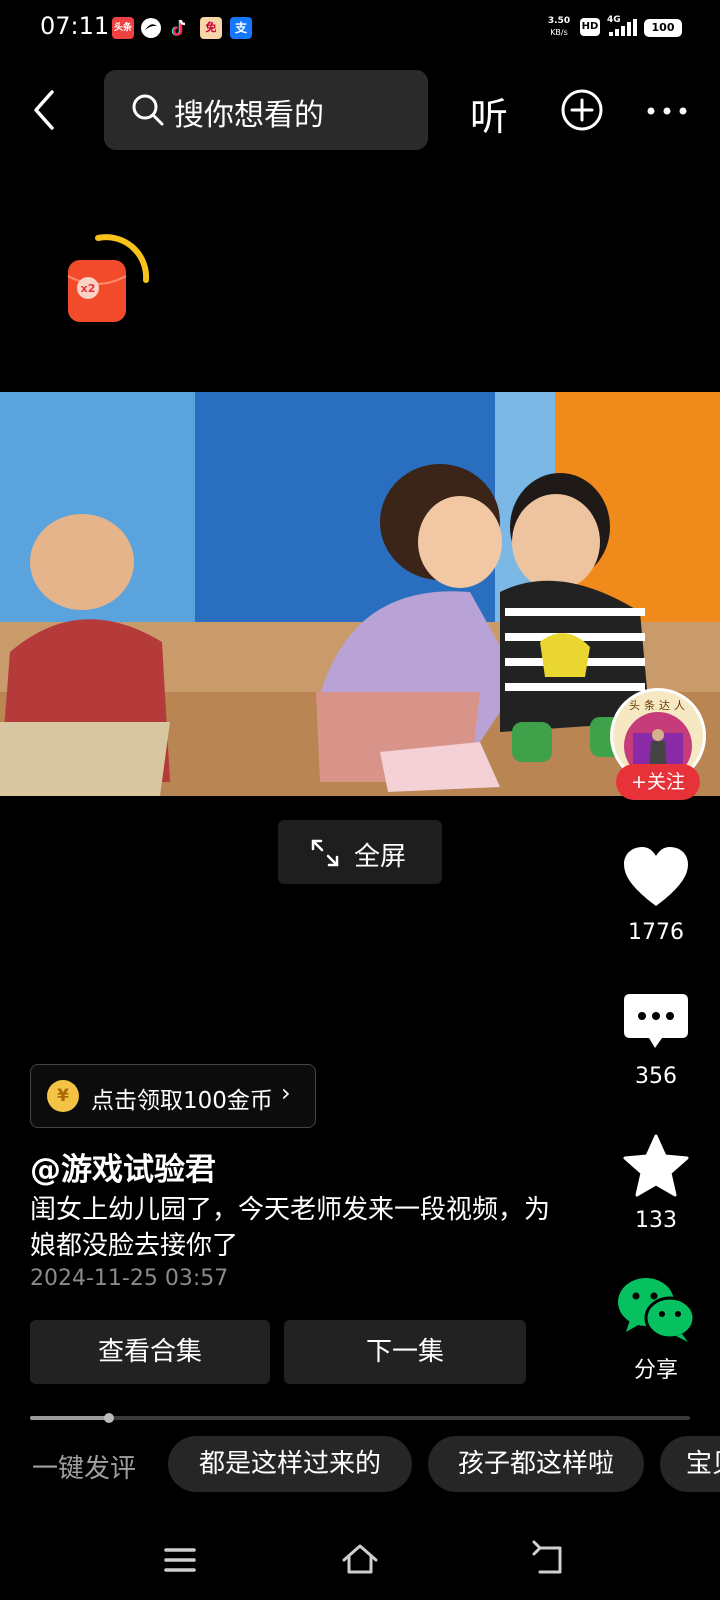 This screenshot has height=1600, width=720. What do you see at coordinates (241, 28) in the screenshot?
I see `alipay-notification-icon: 支` at bounding box center [241, 28].